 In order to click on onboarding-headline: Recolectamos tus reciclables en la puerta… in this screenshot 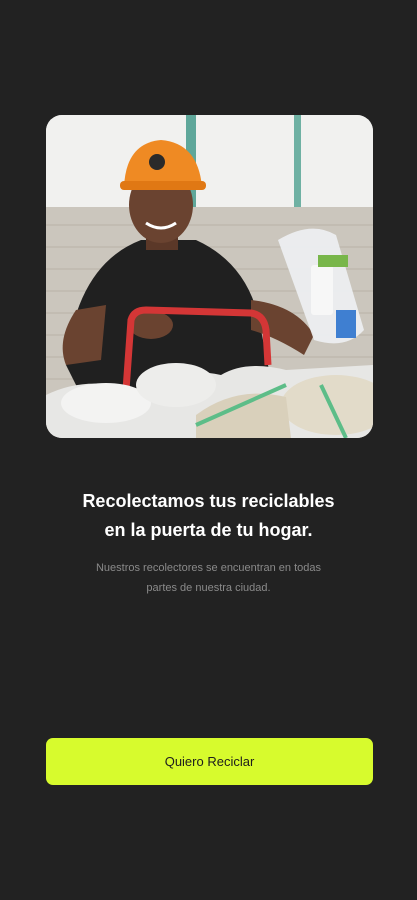, I will do `click(208, 516)`.